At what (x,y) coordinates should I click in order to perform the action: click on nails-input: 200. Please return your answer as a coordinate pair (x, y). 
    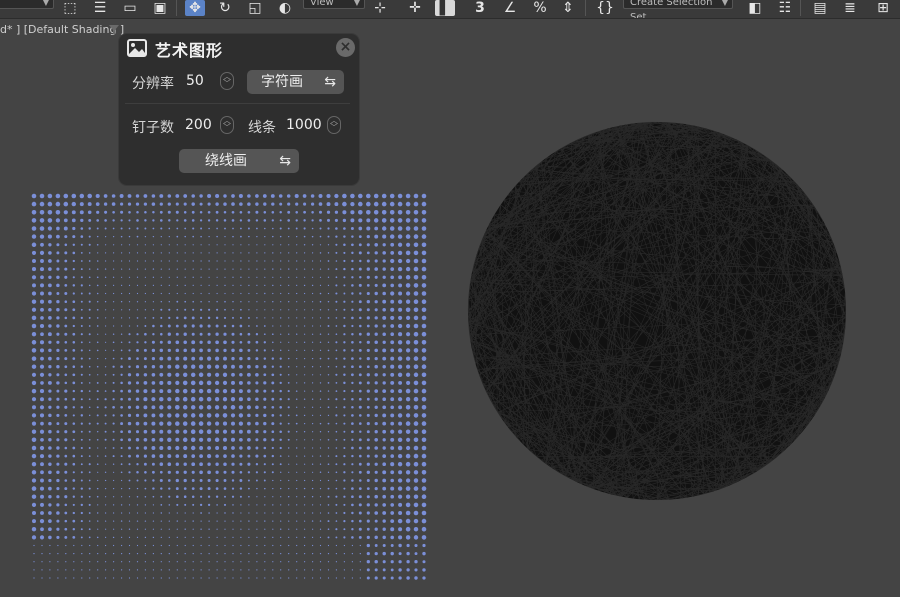
    Looking at the image, I should click on (198, 125).